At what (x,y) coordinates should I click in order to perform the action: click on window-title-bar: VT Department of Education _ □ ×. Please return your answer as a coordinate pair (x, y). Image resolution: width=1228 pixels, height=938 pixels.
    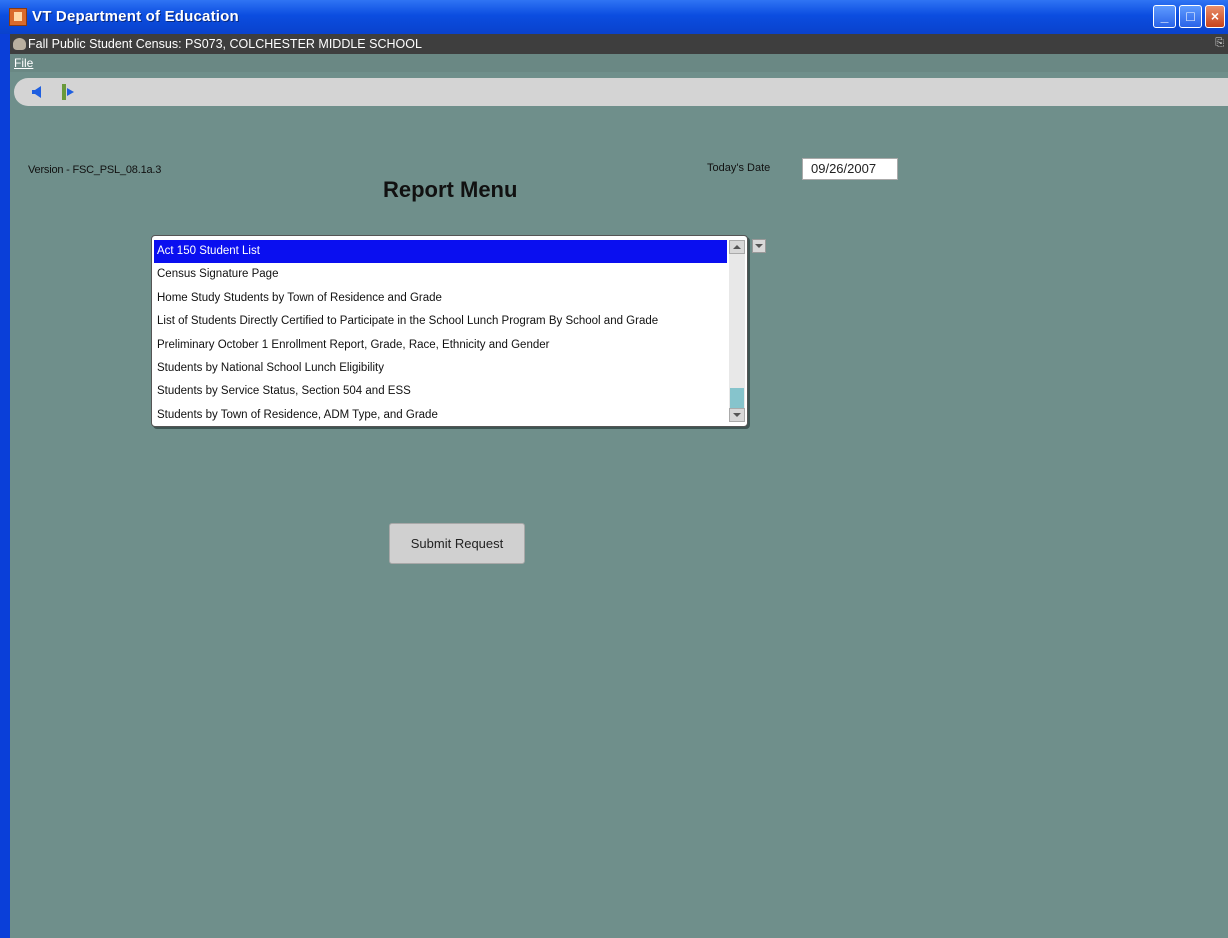
    Looking at the image, I should click on (614, 17).